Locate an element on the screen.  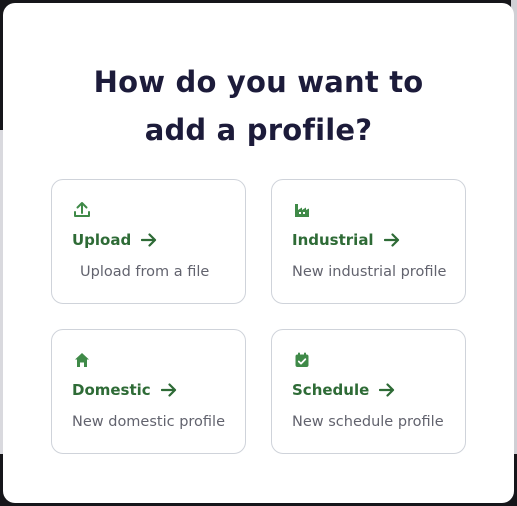
domestic-option-card: Domestic New domestic profile is located at coordinates (148, 391).